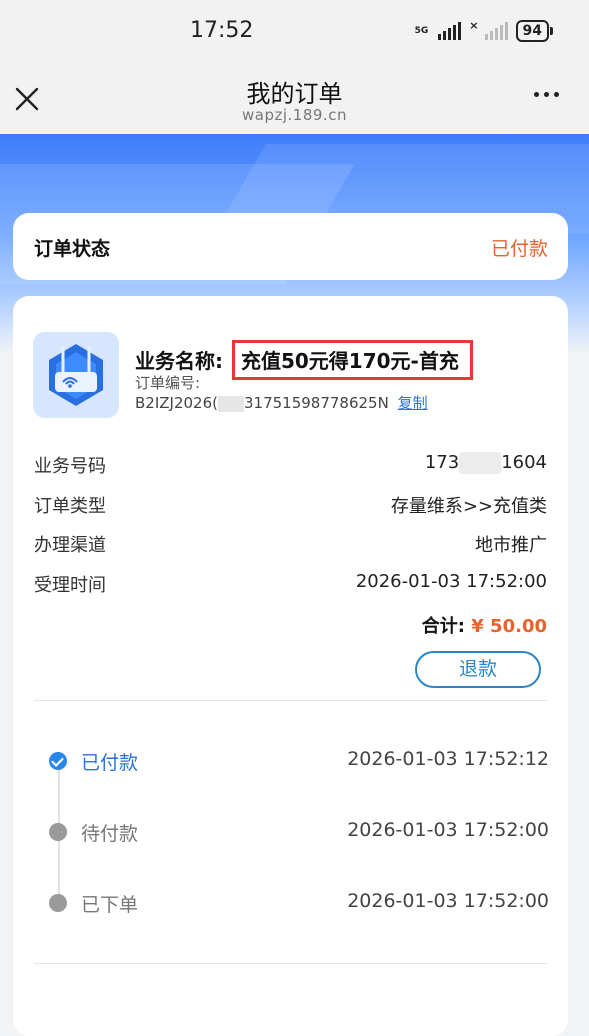  What do you see at coordinates (496, 31) in the screenshot?
I see `signal-weak-icon` at bounding box center [496, 31].